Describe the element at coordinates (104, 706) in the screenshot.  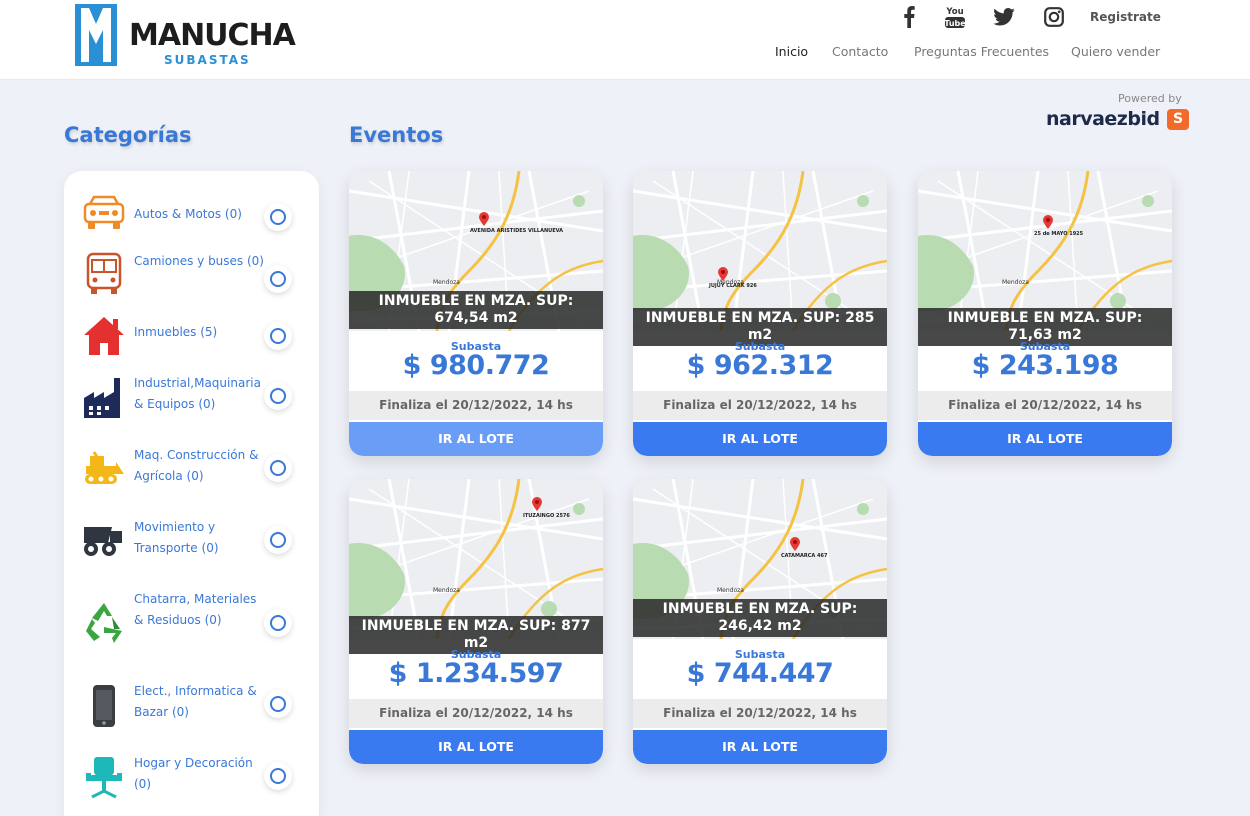
I see `phone-icon` at that location.